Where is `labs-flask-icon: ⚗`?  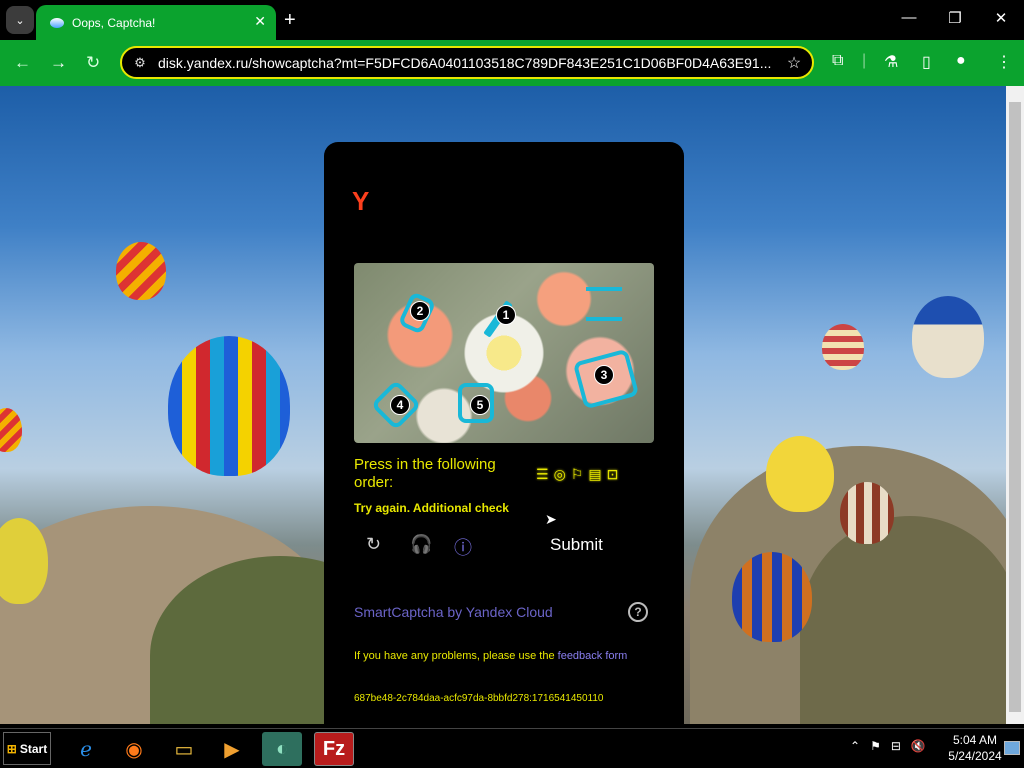 labs-flask-icon: ⚗ is located at coordinates (891, 62).